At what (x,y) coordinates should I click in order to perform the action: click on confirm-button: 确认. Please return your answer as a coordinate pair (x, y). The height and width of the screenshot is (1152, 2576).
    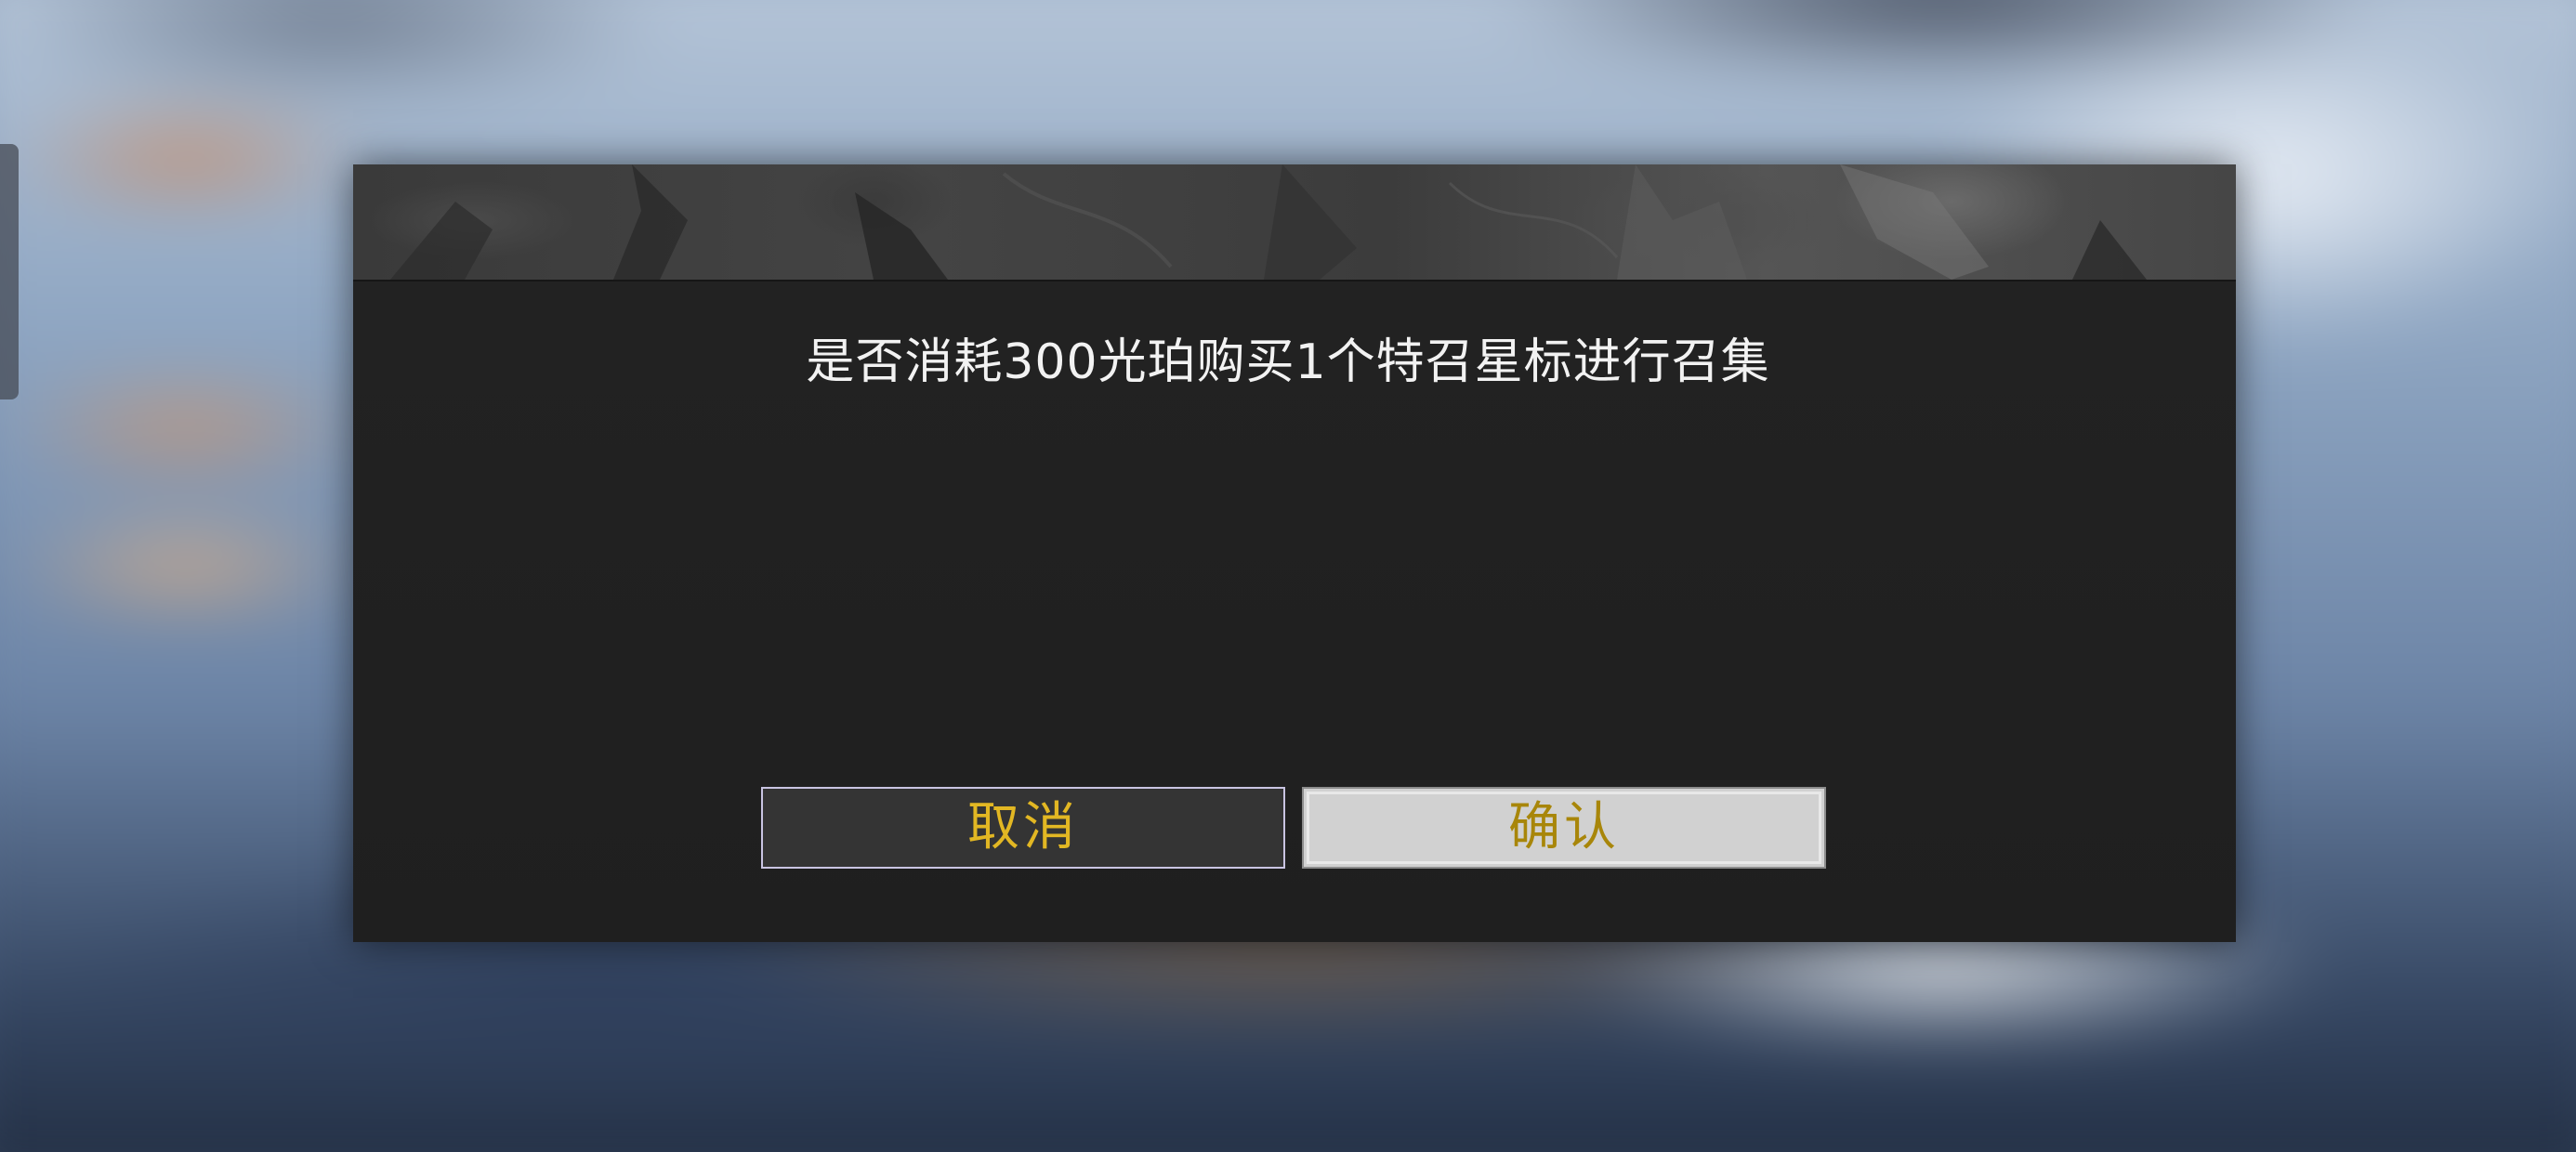
    Looking at the image, I should click on (1564, 828).